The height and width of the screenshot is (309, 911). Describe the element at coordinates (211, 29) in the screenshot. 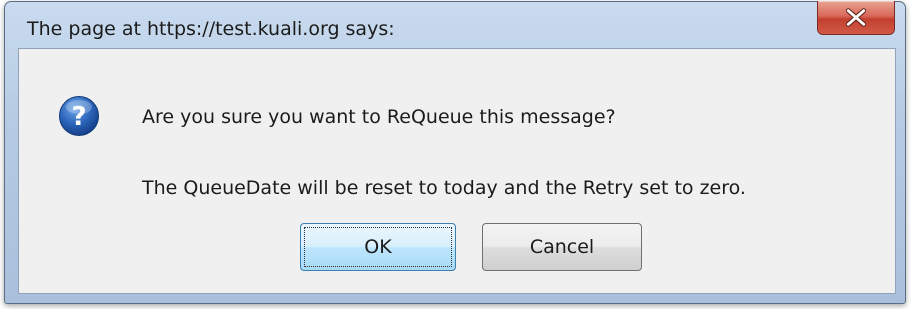

I see `dialog-title: The page at https://test.kuali.org says:` at that location.